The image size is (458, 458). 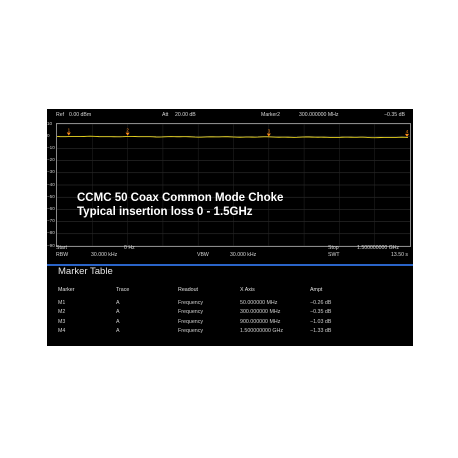 What do you see at coordinates (243, 255) in the screenshot?
I see `vbw-value: 30.000 kHz` at bounding box center [243, 255].